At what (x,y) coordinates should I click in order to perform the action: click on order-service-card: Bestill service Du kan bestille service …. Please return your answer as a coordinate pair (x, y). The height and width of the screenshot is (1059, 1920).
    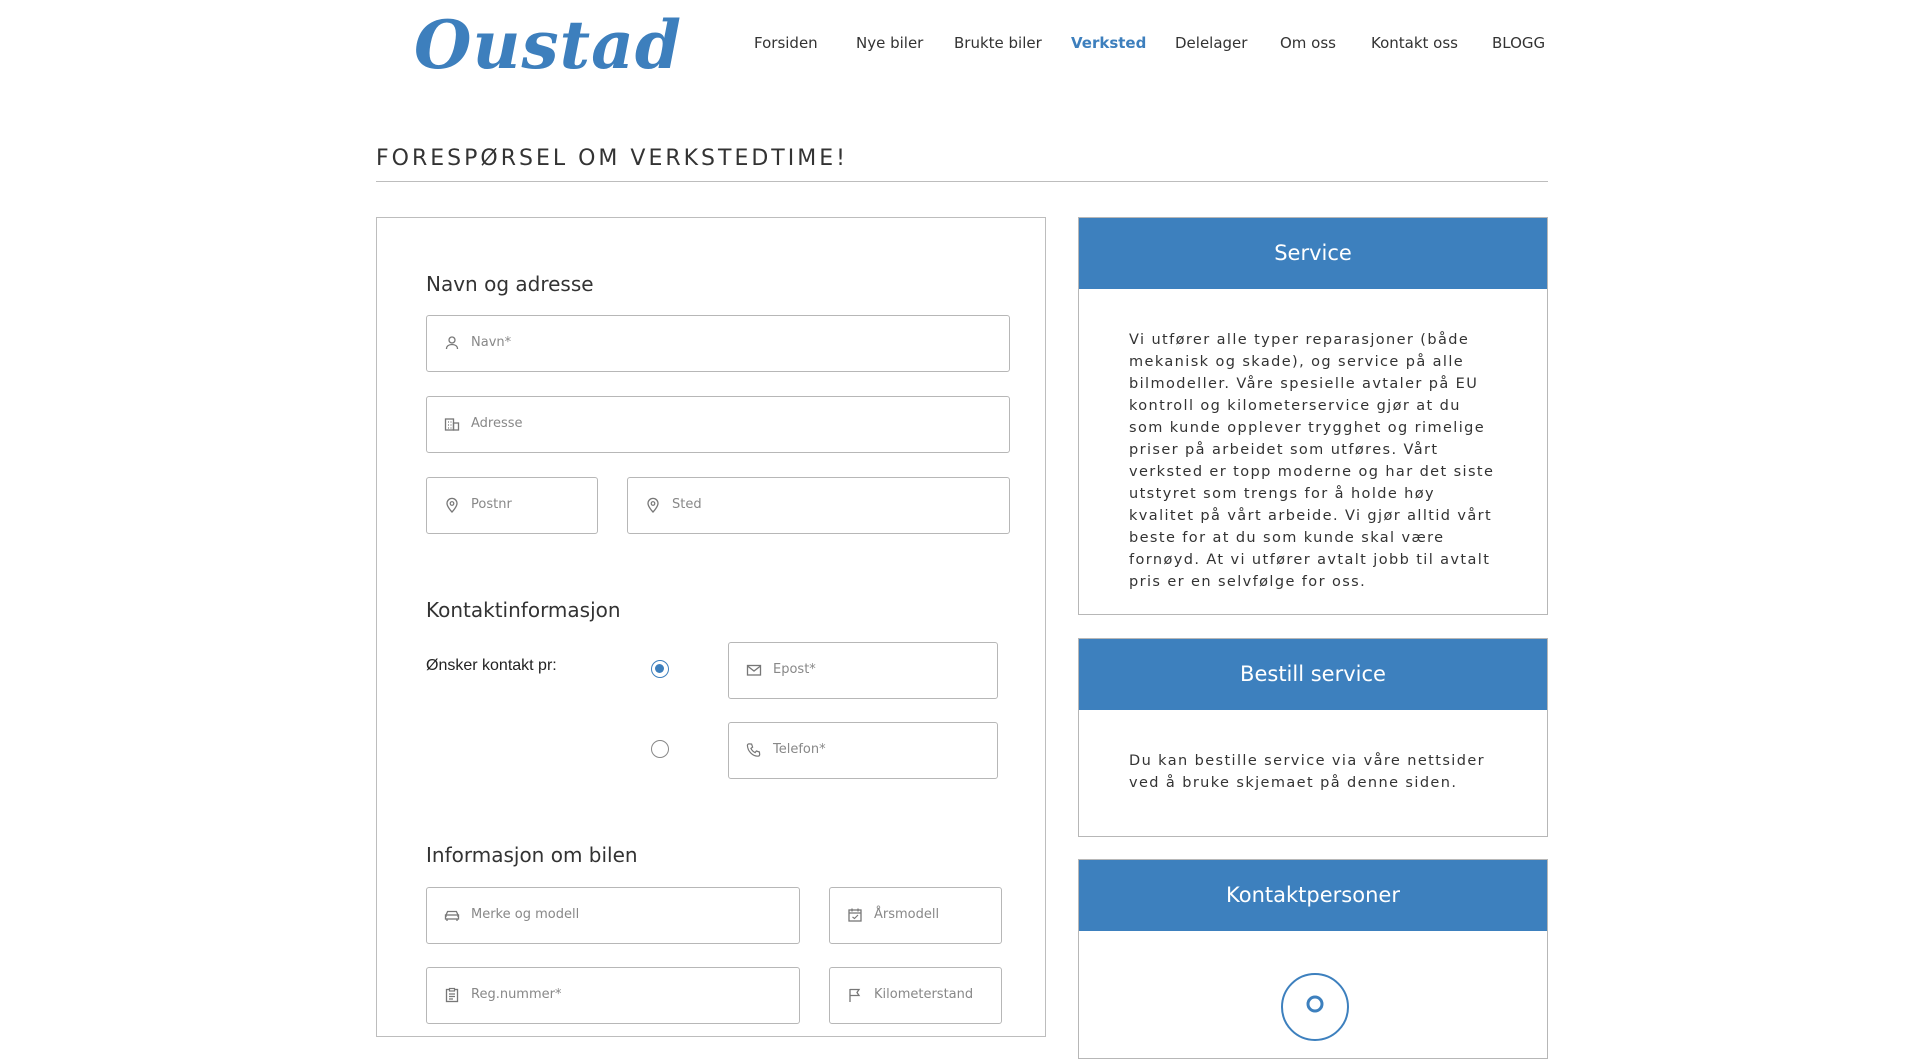
    Looking at the image, I should click on (1313, 737).